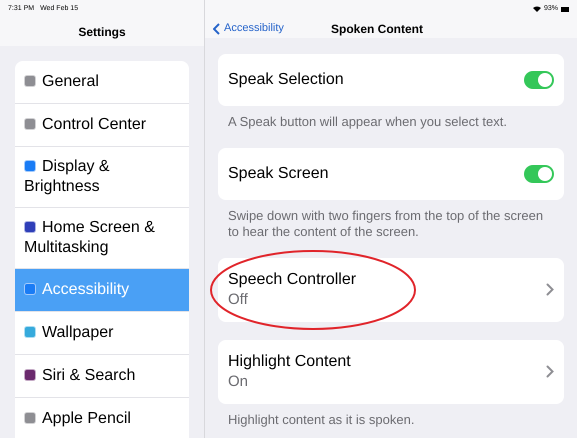 Image resolution: width=577 pixels, height=438 pixels. What do you see at coordinates (377, 29) in the screenshot?
I see `page-title: Spoken Content` at bounding box center [377, 29].